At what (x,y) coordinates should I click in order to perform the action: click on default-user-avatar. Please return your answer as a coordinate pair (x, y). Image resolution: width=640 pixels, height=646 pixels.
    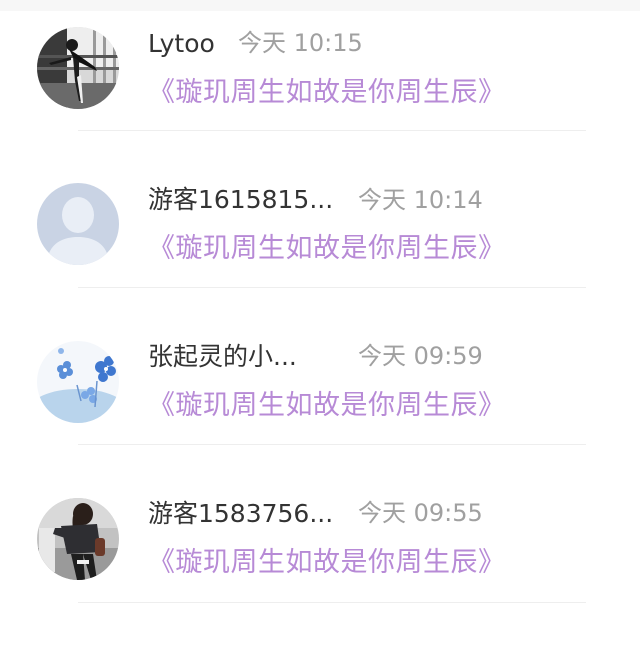
    Looking at the image, I should click on (78, 224).